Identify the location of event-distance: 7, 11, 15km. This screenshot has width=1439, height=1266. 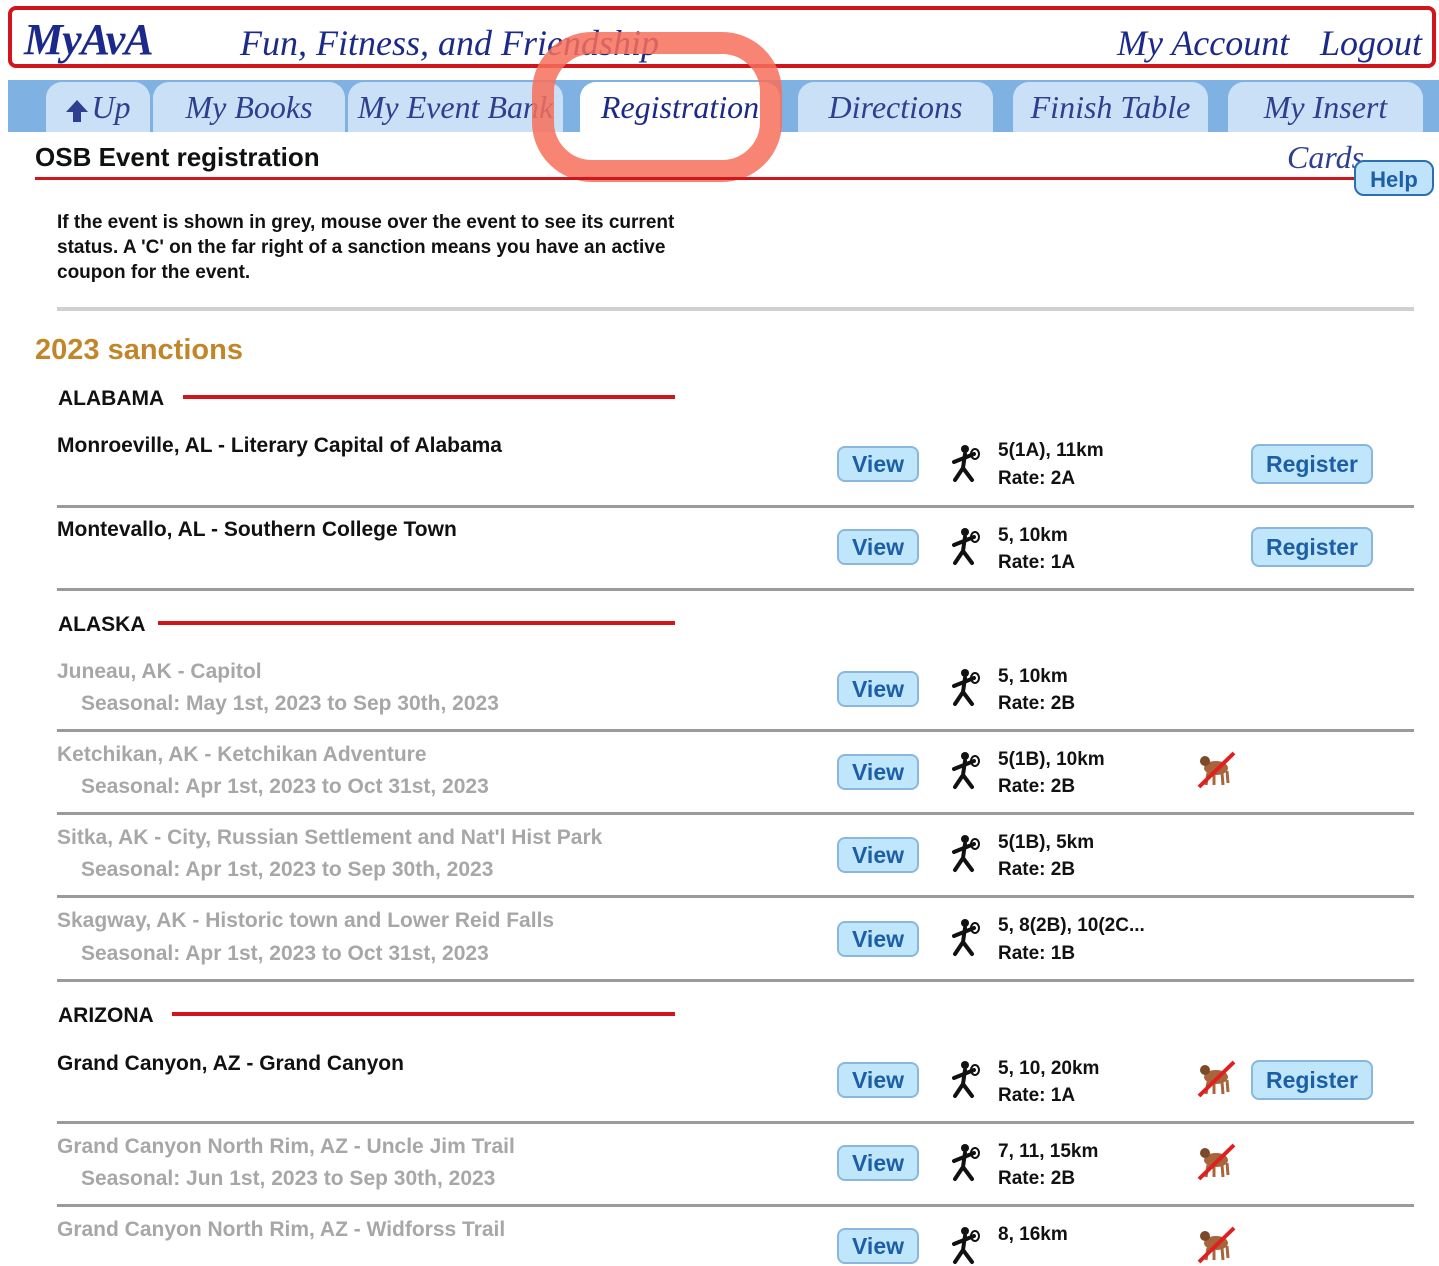
(1048, 1151).